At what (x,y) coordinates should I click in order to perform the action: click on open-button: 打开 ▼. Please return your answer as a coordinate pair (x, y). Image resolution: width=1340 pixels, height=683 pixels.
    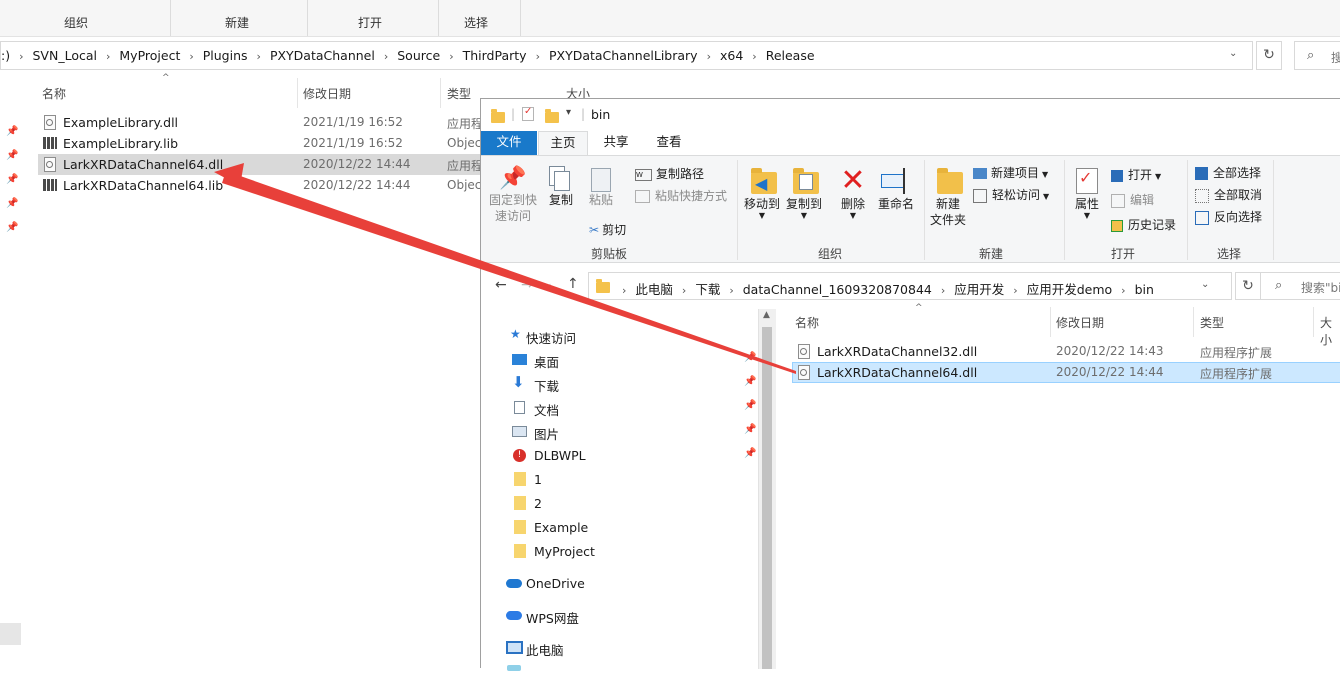
    Looking at the image, I should click on (1136, 174).